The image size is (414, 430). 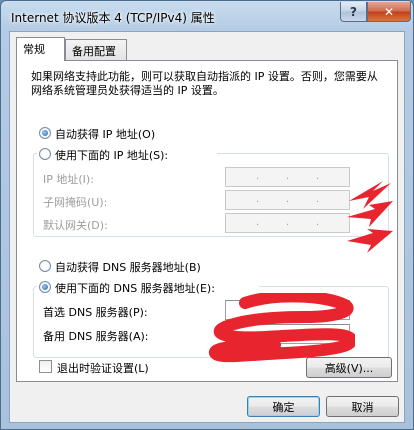 What do you see at coordinates (111, 155) in the screenshot?
I see `ip-manual-label: 使用下面的 IP 地址(S):` at bounding box center [111, 155].